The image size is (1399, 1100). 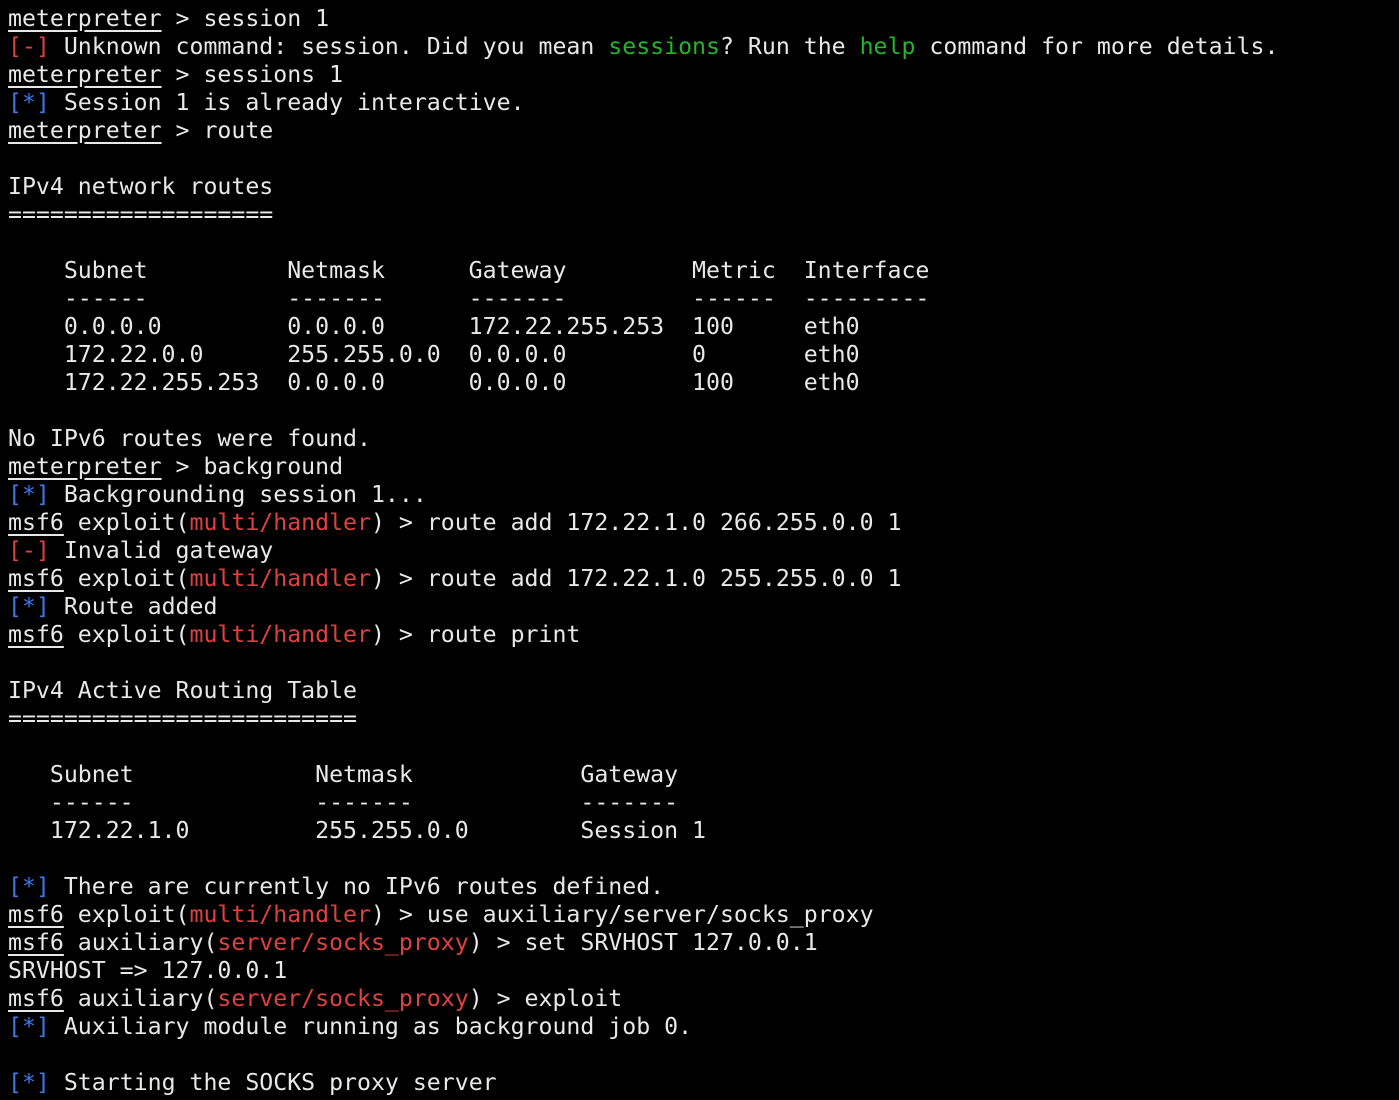 I want to click on output-line: 0.0.0.0 0.0.0.0 172.22.255.253 100 eth0, so click(x=700, y=327).